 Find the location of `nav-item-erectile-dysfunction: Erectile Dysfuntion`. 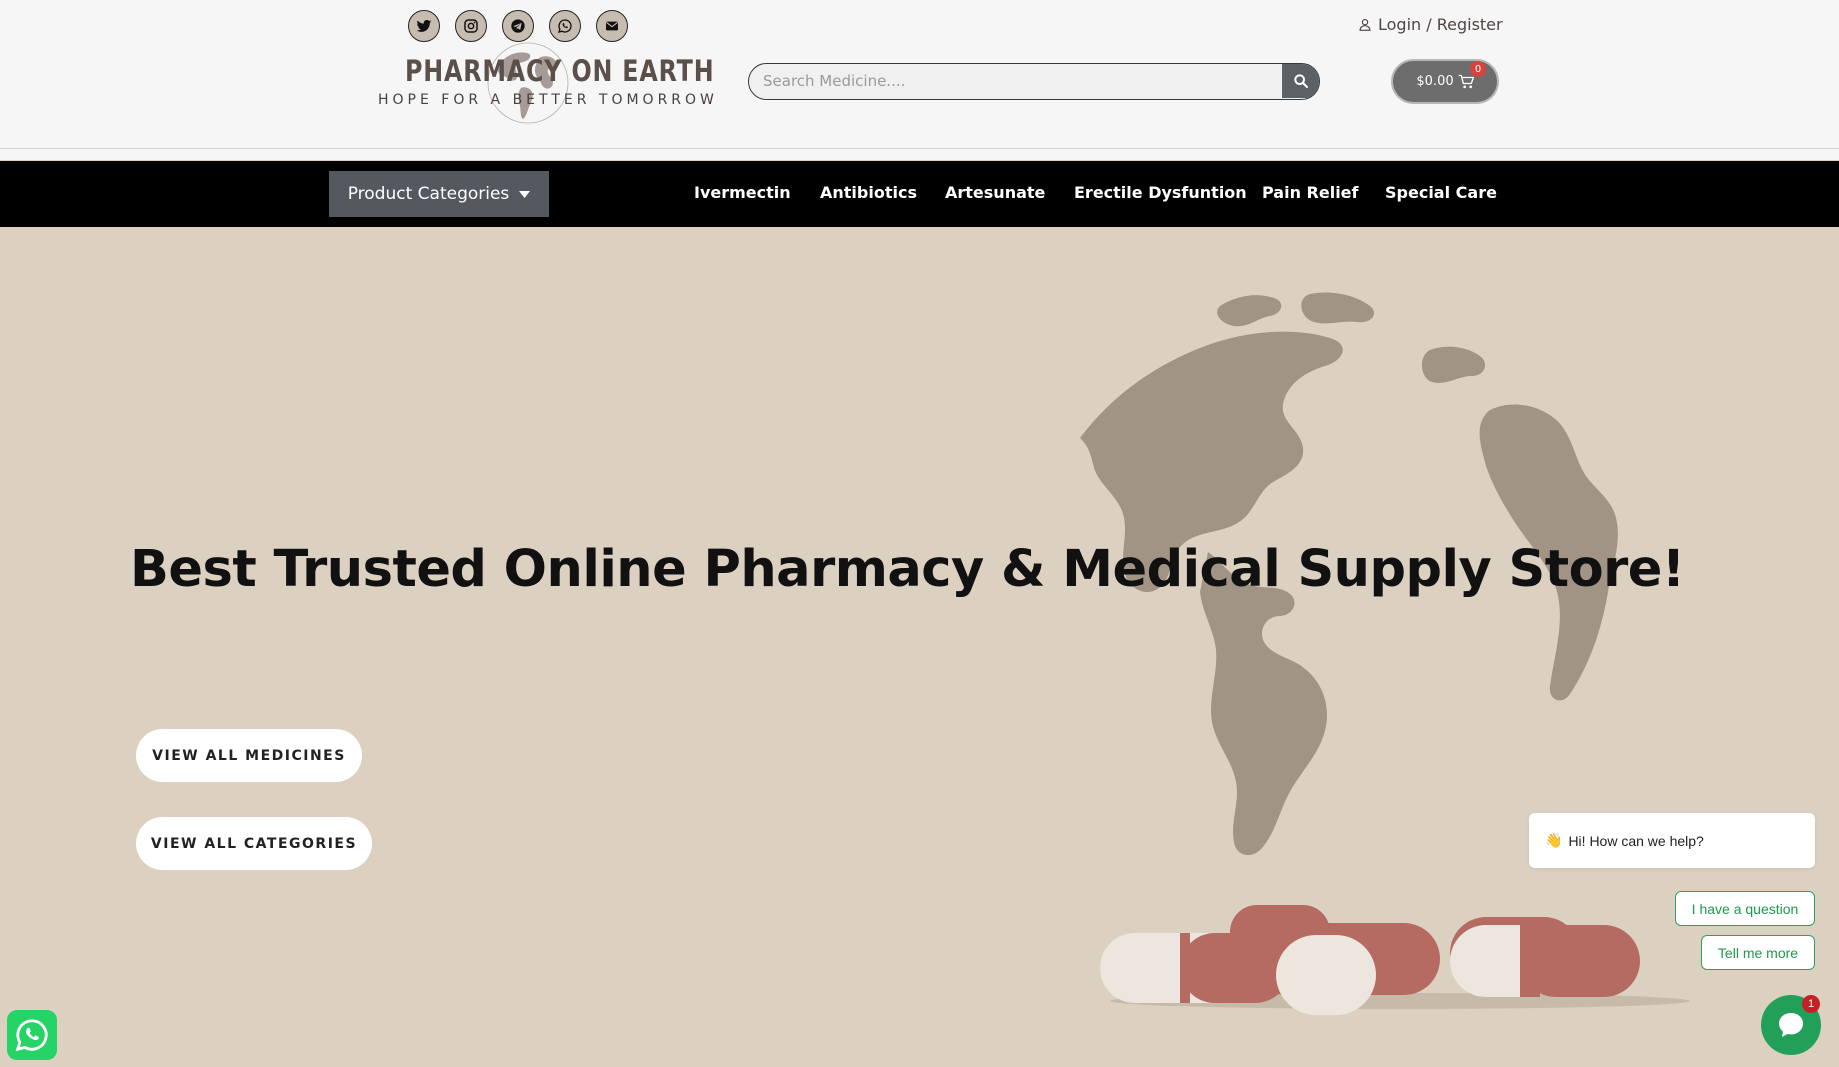

nav-item-erectile-dysfunction: Erectile Dysfuntion is located at coordinates (1160, 192).